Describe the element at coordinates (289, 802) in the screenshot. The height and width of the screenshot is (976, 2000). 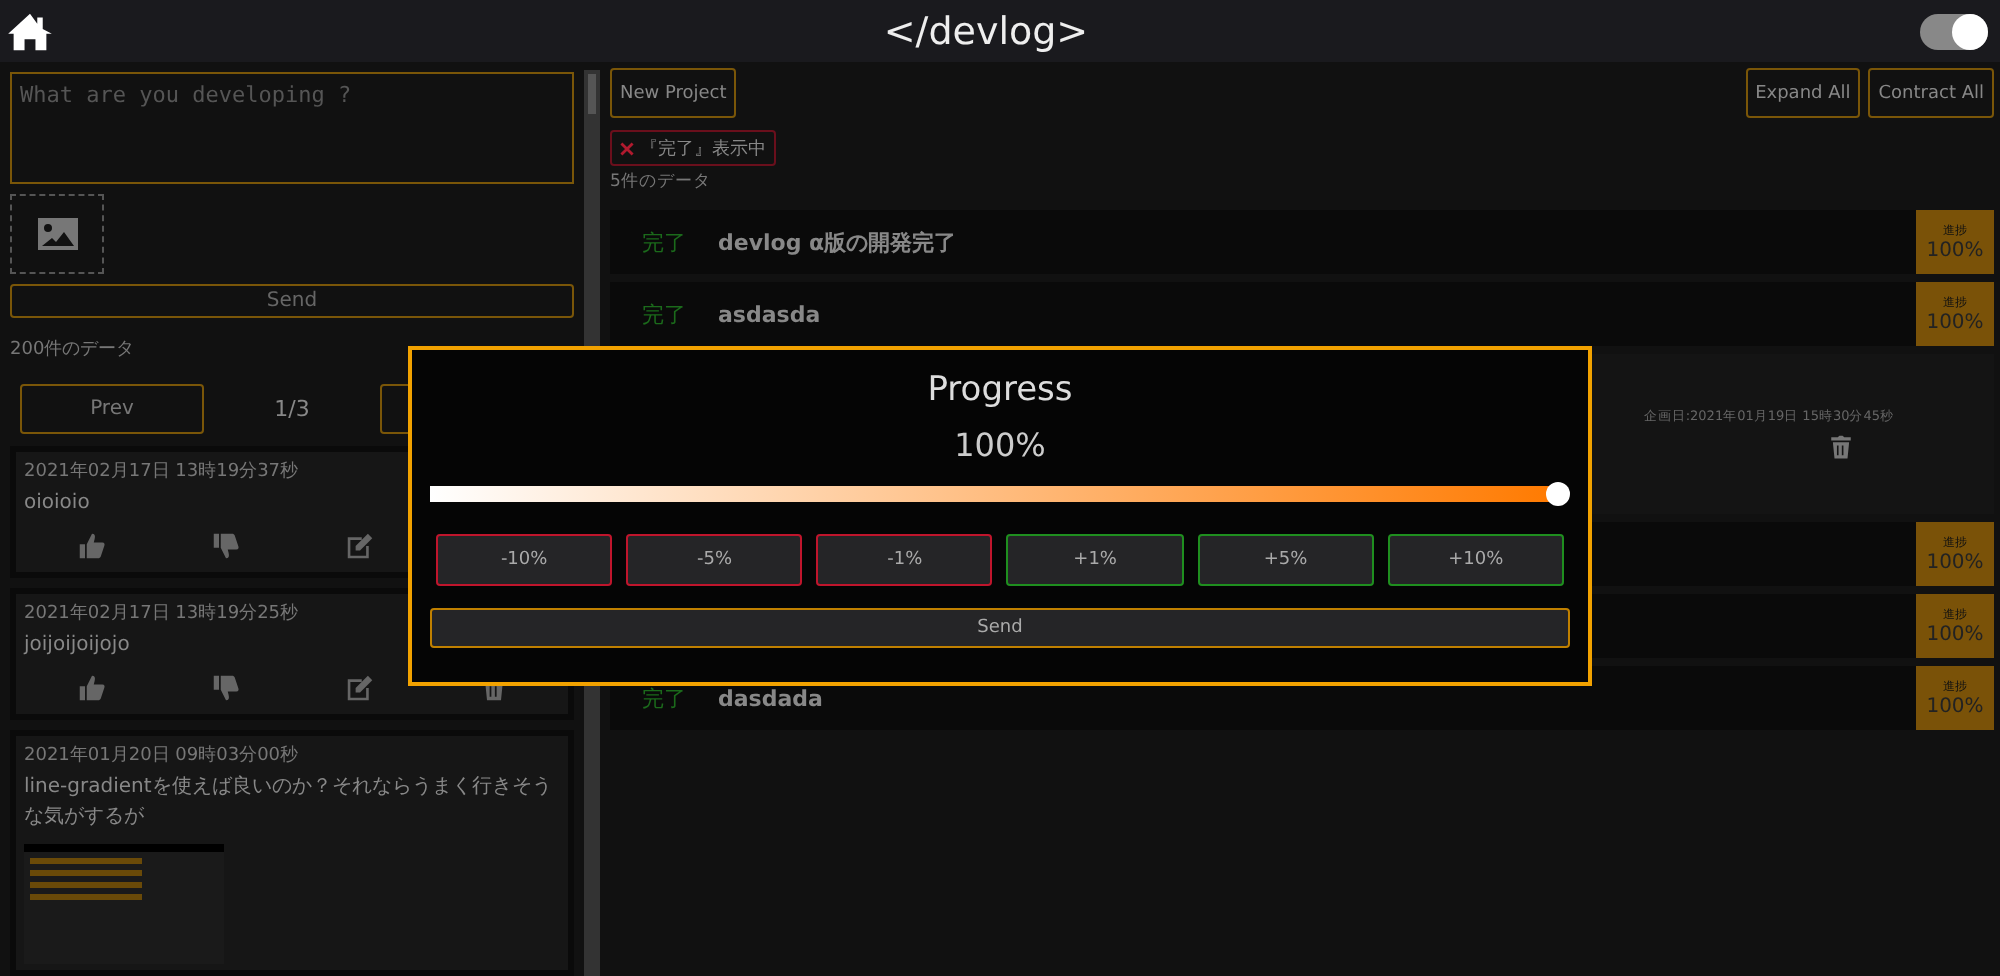
I see `post-text: line-gradientを使えば良いのか？それならうまく行きそうな気がするが` at that location.